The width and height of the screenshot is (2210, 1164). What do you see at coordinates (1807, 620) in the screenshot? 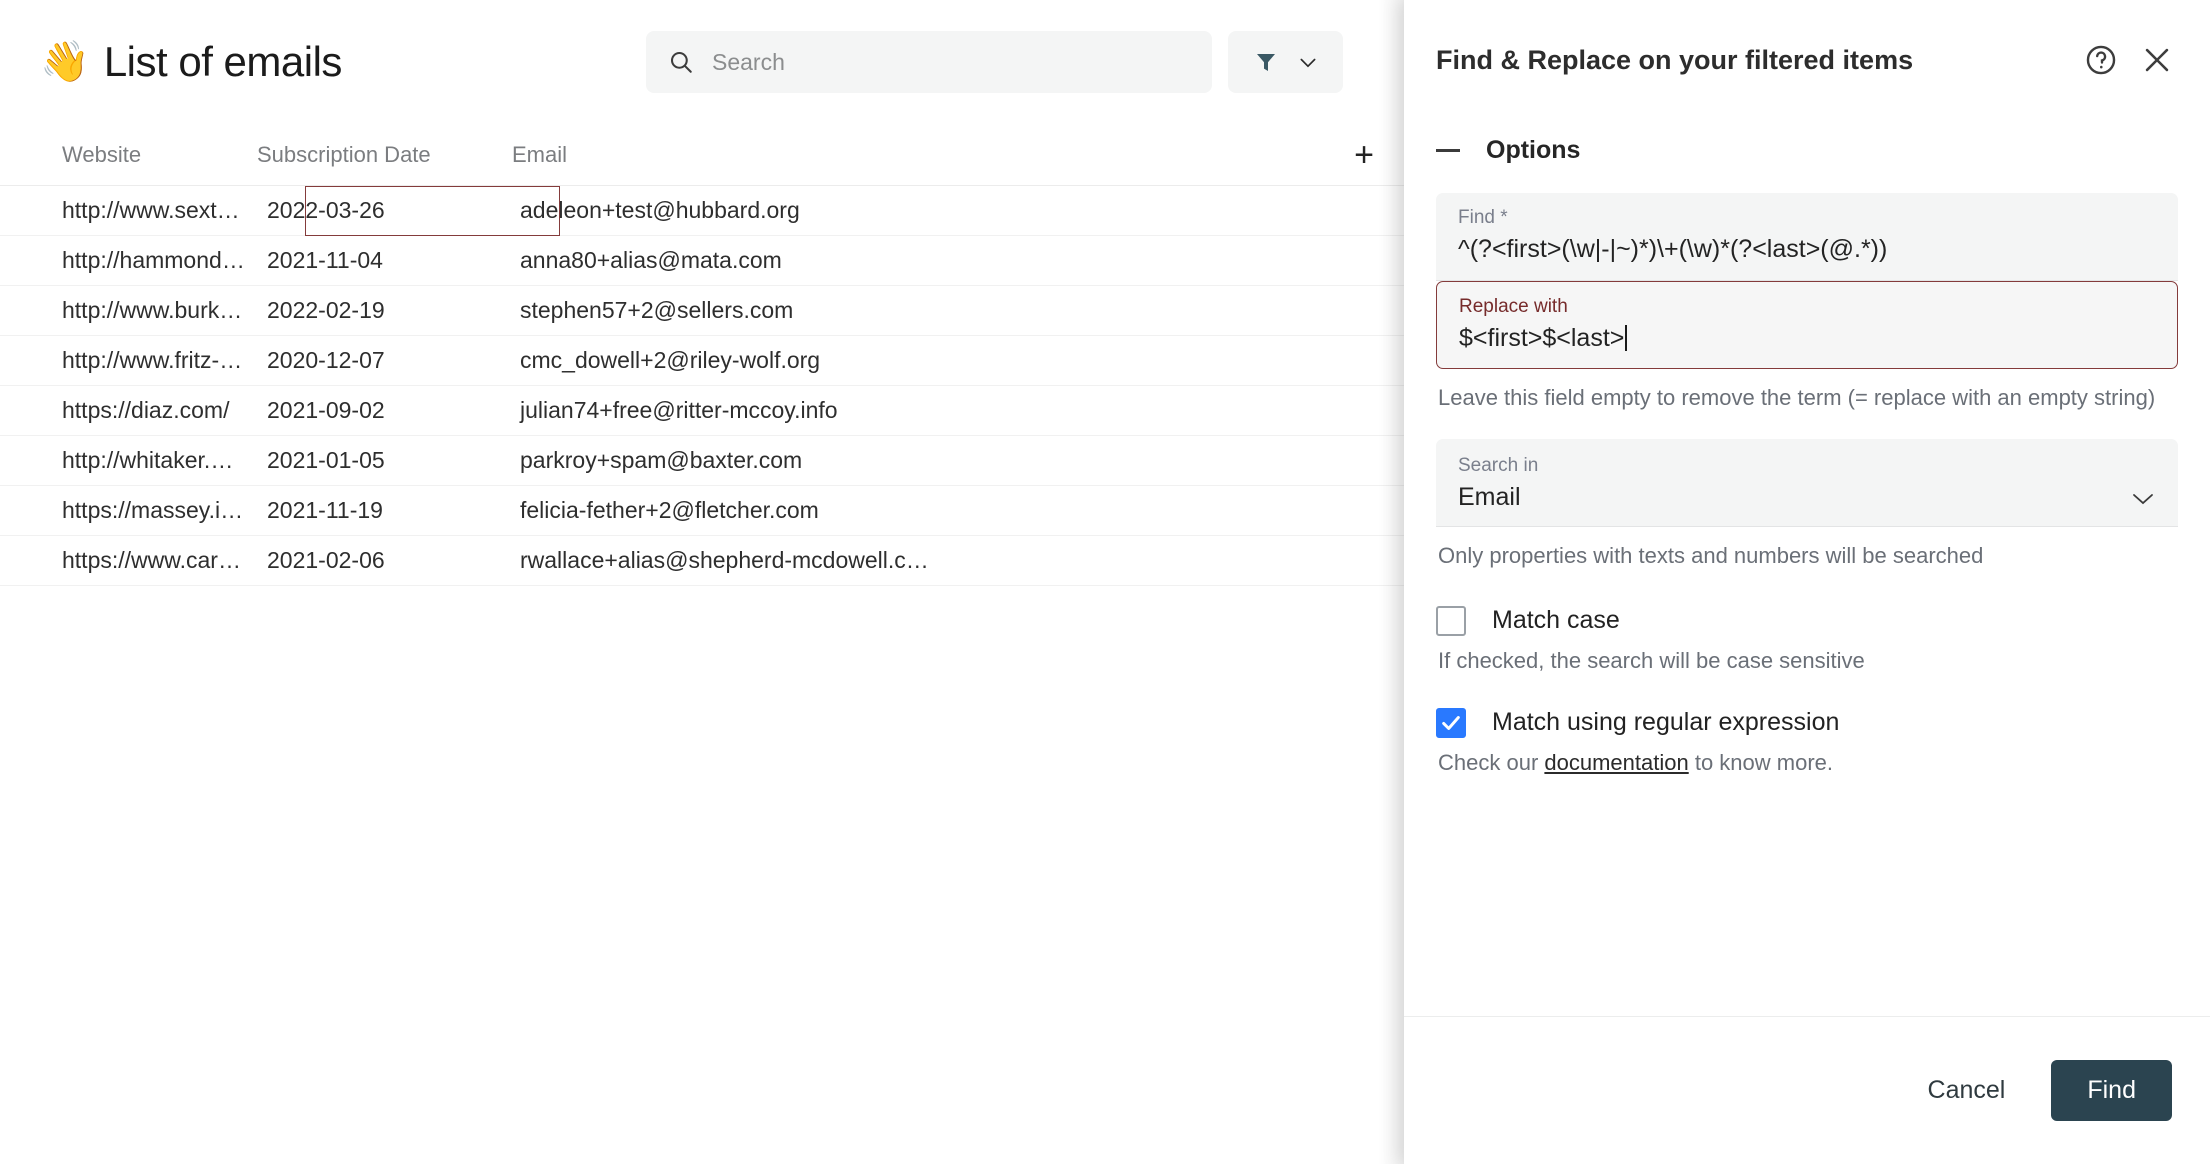
I see `match-case-row: Match case` at bounding box center [1807, 620].